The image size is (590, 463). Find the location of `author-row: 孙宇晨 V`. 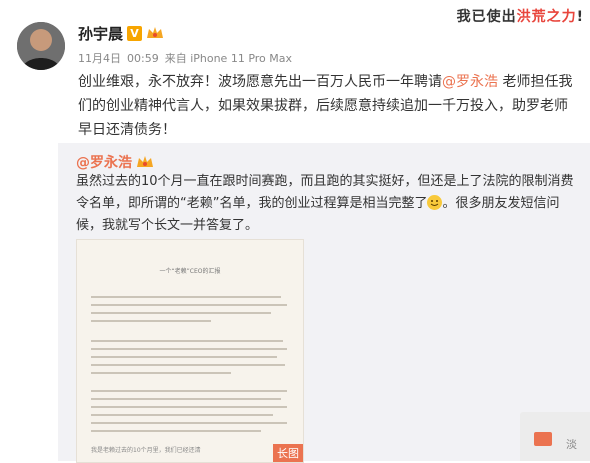

author-row: 孙宇晨 V is located at coordinates (121, 33).